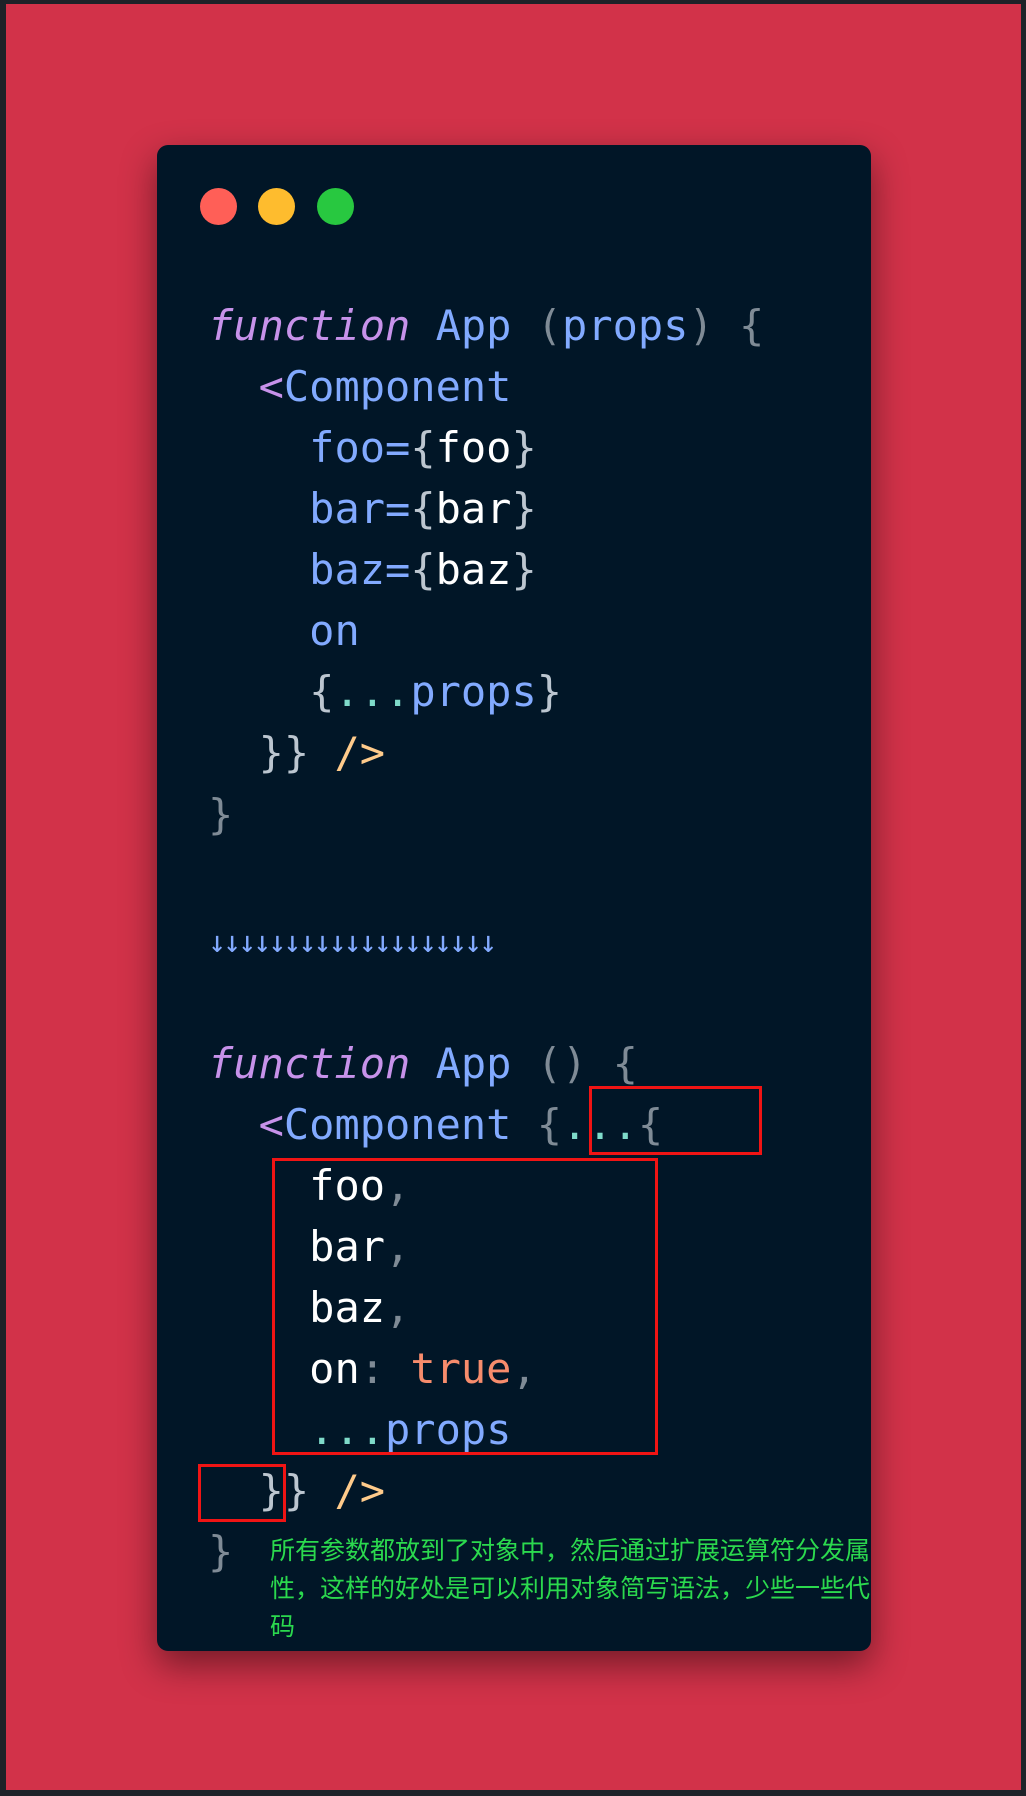  I want to click on value: foo, so click(473, 447).